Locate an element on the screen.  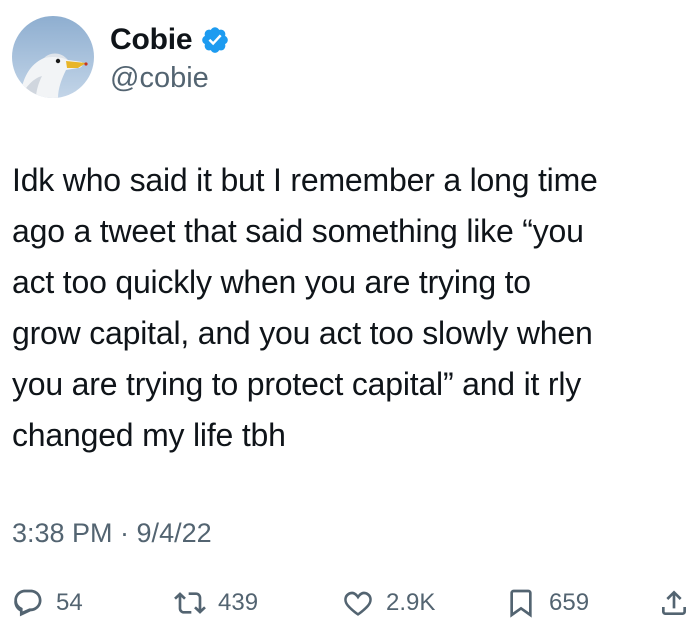
heart-icon is located at coordinates (358, 603).